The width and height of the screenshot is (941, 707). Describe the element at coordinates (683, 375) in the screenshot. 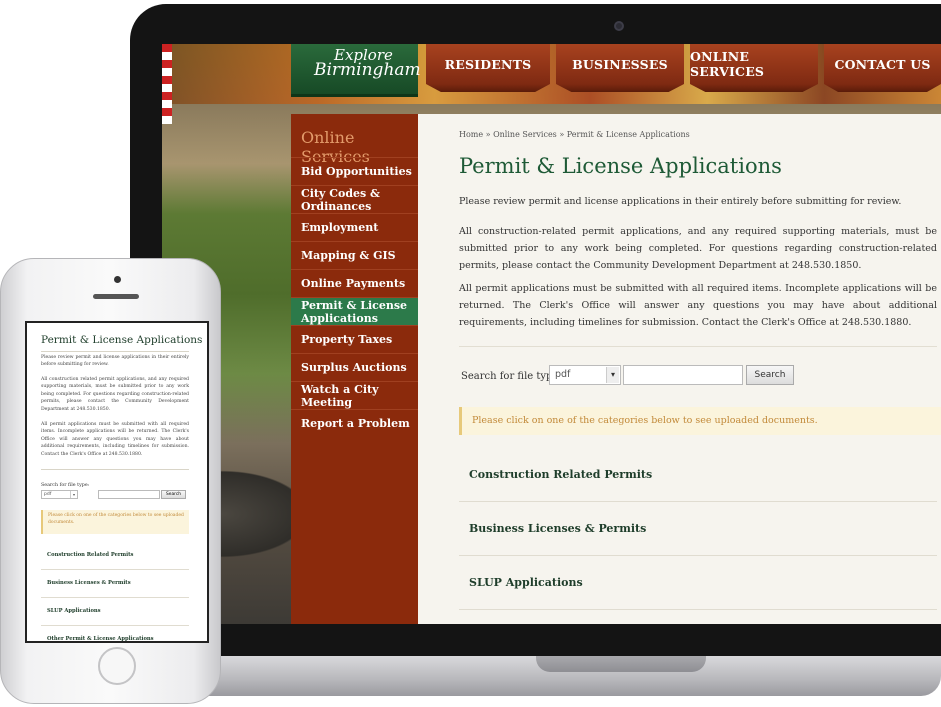

I see `search-input` at that location.